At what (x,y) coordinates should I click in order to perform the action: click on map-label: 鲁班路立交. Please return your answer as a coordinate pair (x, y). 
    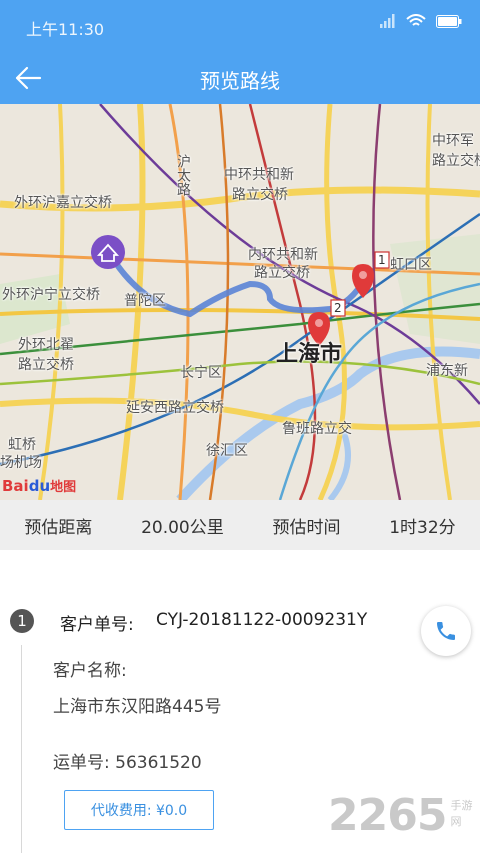
    Looking at the image, I should click on (317, 429).